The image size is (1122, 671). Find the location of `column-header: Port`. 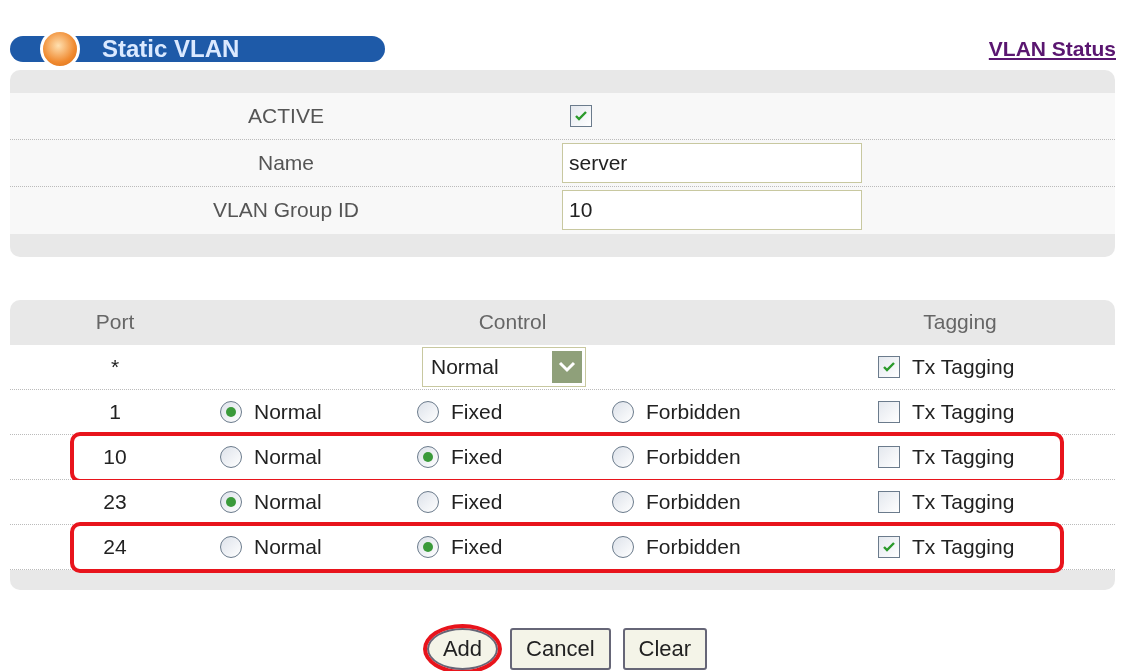

column-header: Port is located at coordinates (115, 322).